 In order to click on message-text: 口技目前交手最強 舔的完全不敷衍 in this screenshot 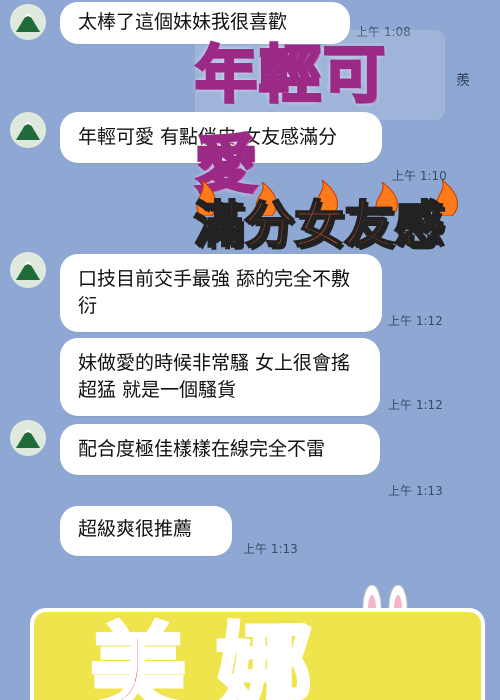, I will do `click(214, 292)`.